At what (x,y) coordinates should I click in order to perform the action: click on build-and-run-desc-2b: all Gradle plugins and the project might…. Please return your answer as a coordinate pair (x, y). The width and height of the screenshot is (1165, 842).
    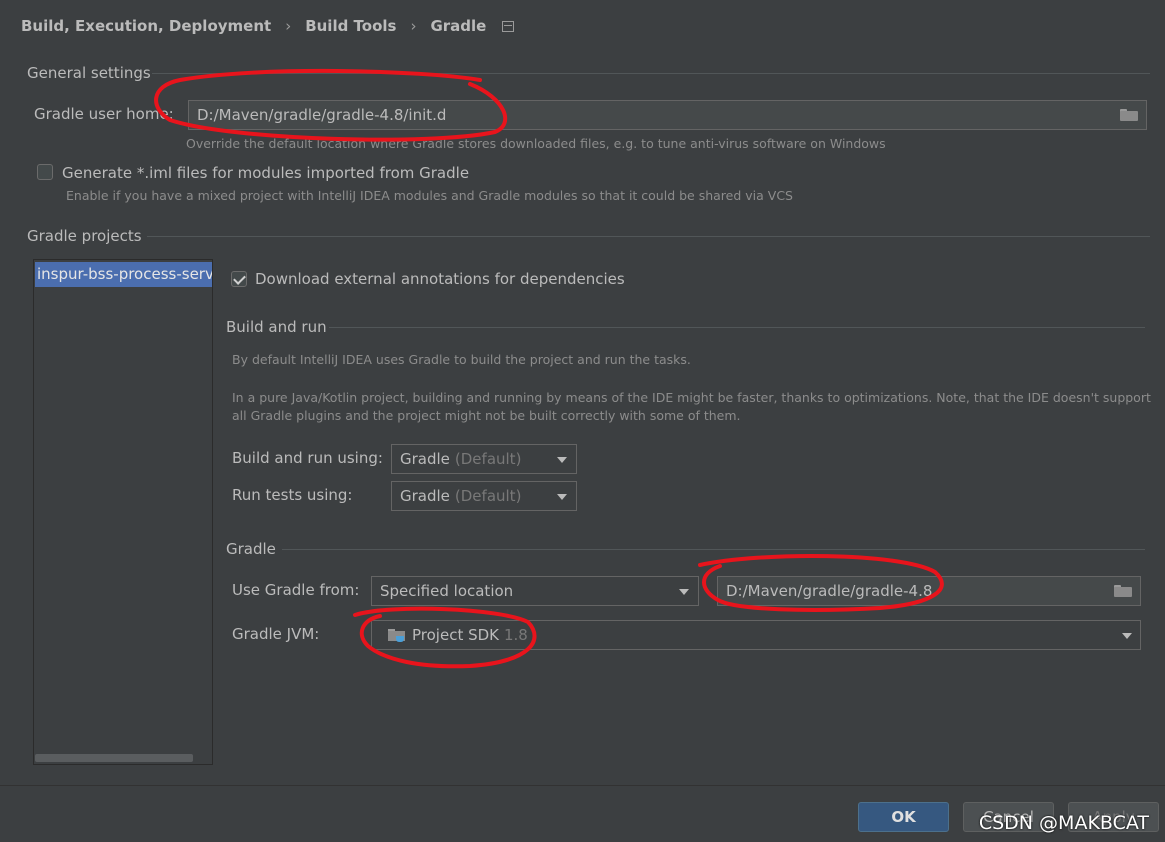
    Looking at the image, I should click on (486, 415).